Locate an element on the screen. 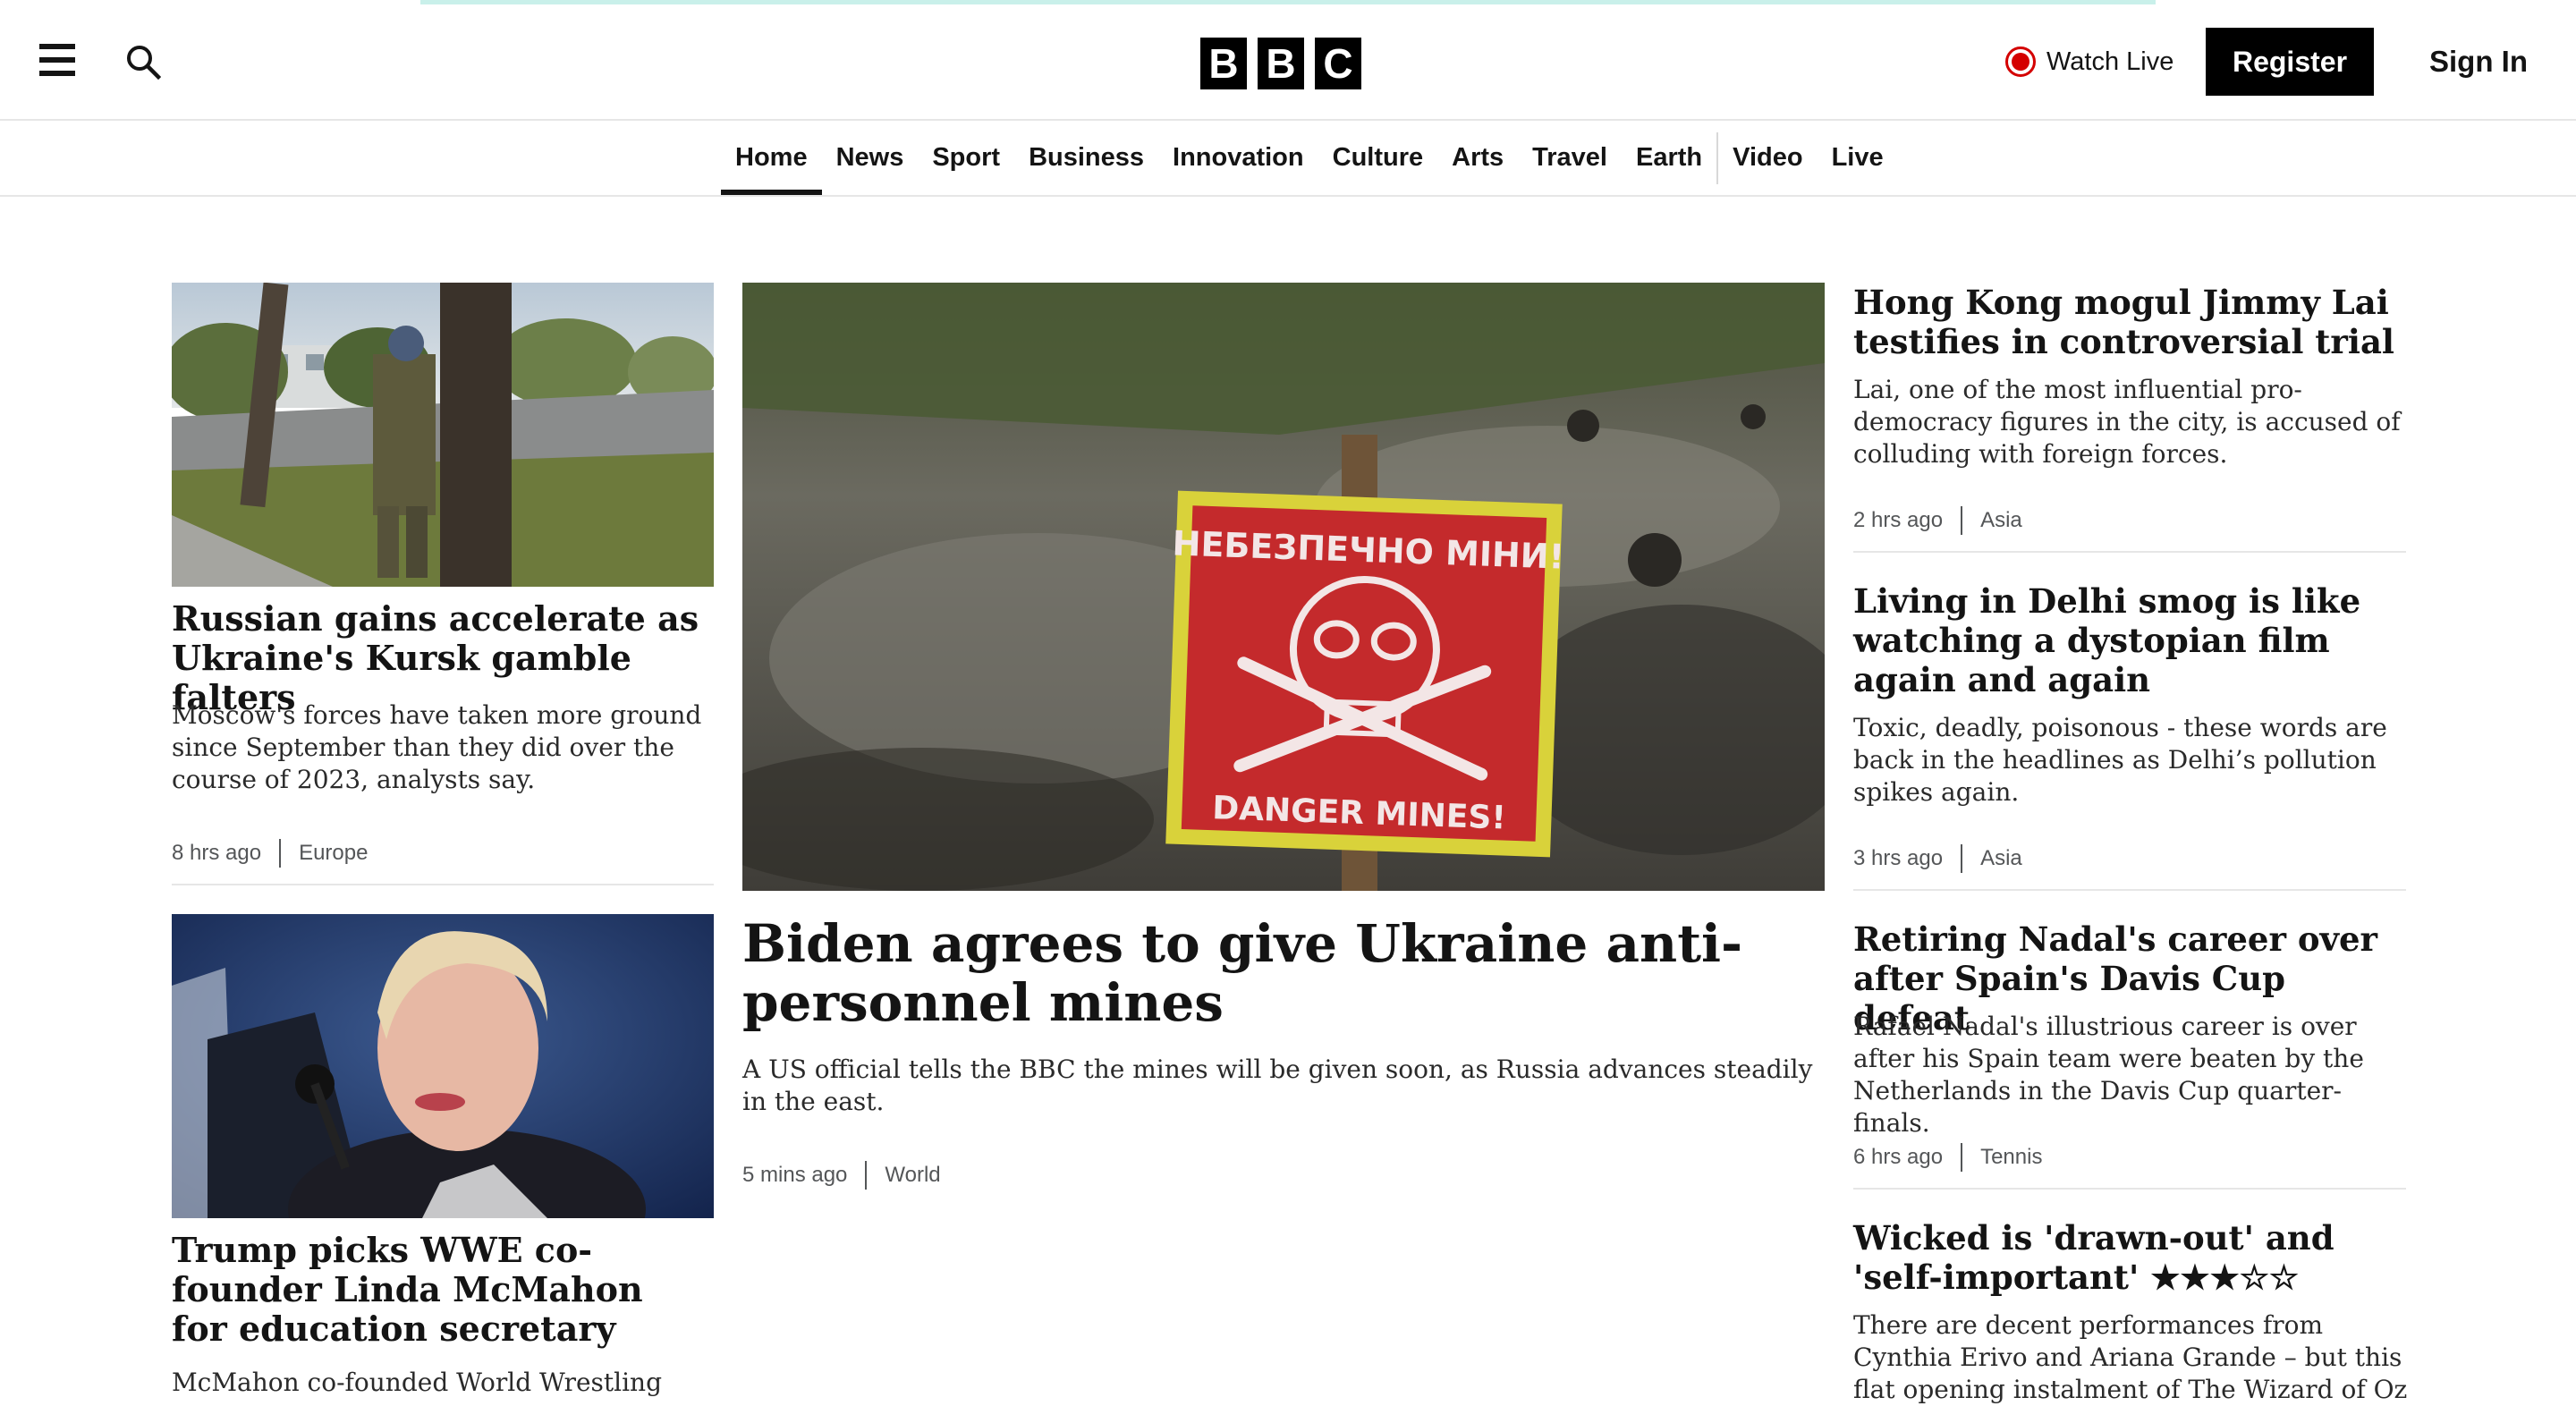  mcmahon-portrait-image is located at coordinates (443, 1066).